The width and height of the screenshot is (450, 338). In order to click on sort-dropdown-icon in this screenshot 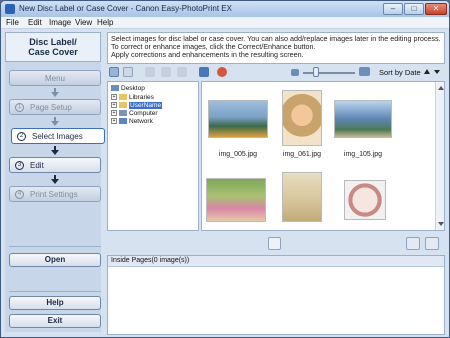, I will do `click(437, 72)`.